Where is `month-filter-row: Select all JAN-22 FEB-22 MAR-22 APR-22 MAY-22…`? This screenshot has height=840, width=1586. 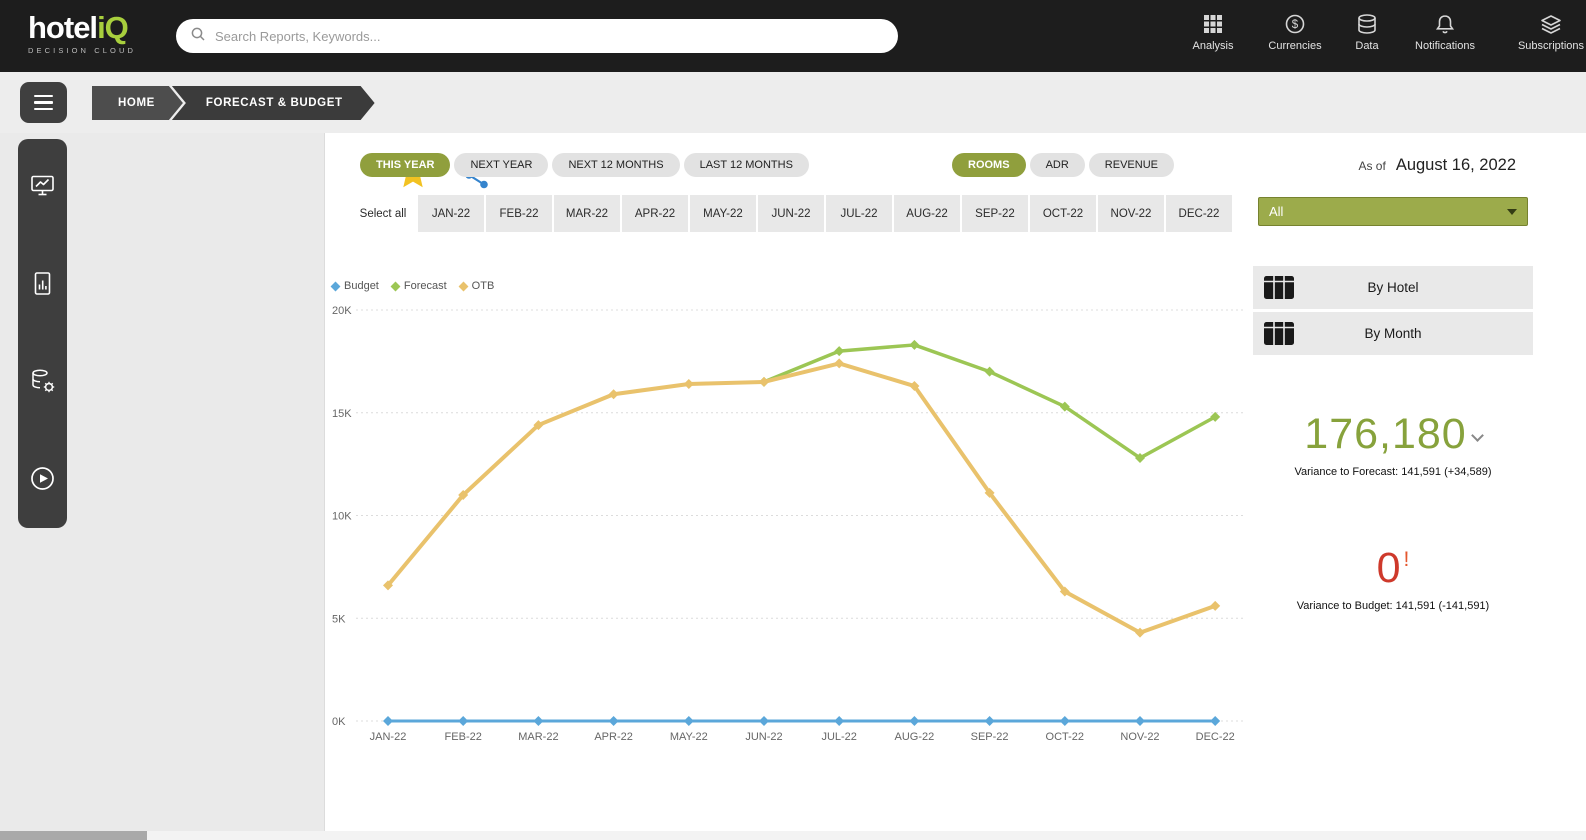
month-filter-row: Select all JAN-22 FEB-22 MAR-22 APR-22 MAY-22… is located at coordinates (791, 213).